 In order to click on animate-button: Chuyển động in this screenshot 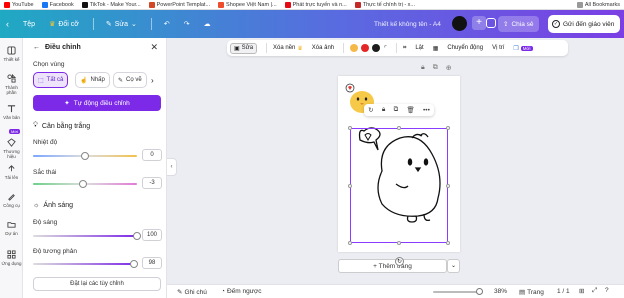, I will do `click(465, 48)`.